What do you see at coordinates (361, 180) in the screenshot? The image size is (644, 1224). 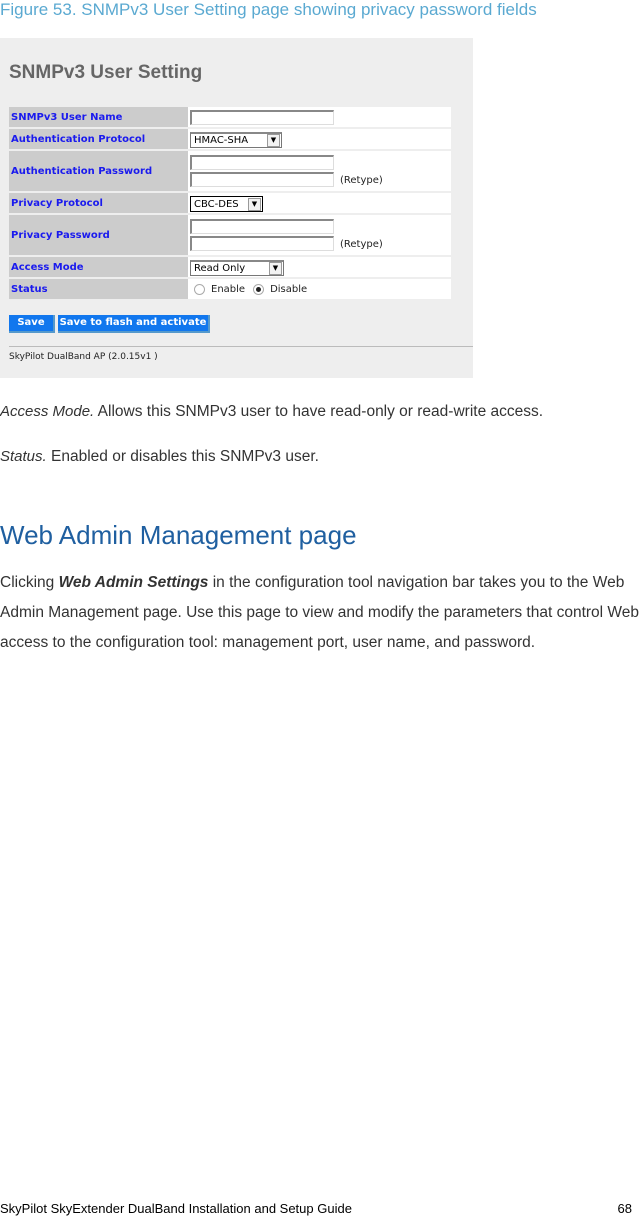 I see `auth-retype-label: (Retype)` at bounding box center [361, 180].